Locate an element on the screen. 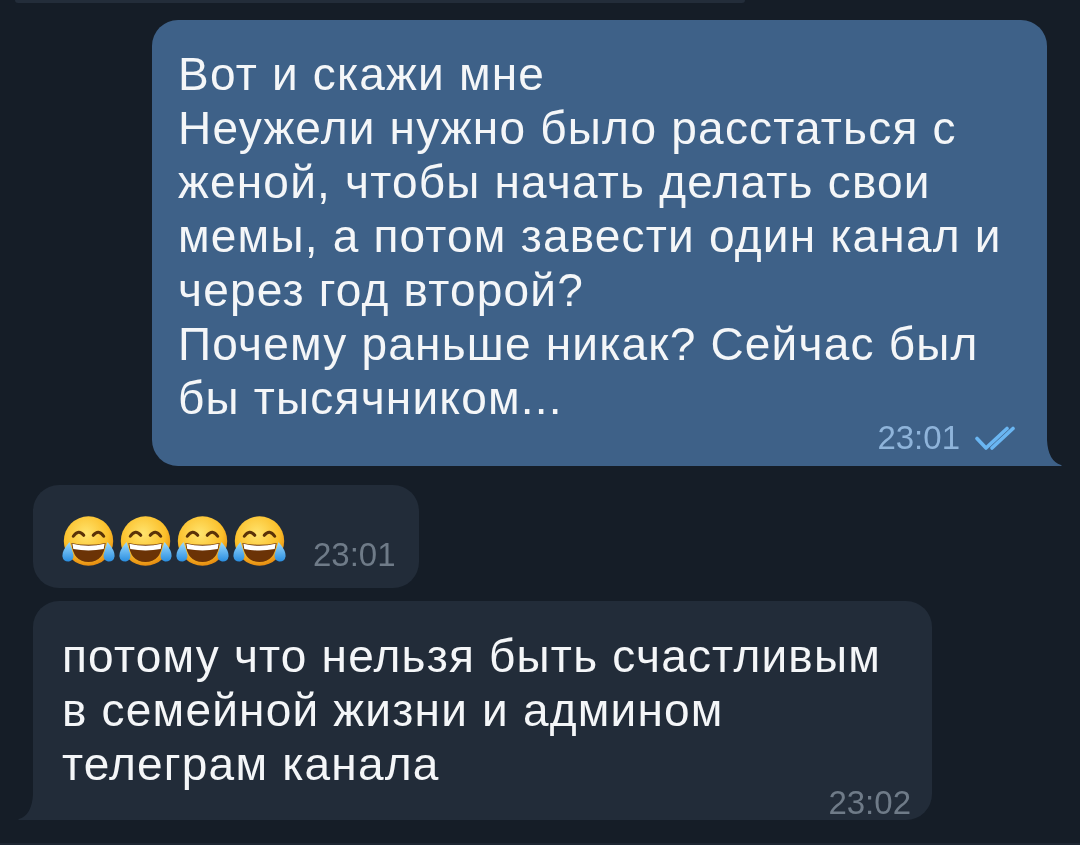  message-time: 23:02 is located at coordinates (869, 803).